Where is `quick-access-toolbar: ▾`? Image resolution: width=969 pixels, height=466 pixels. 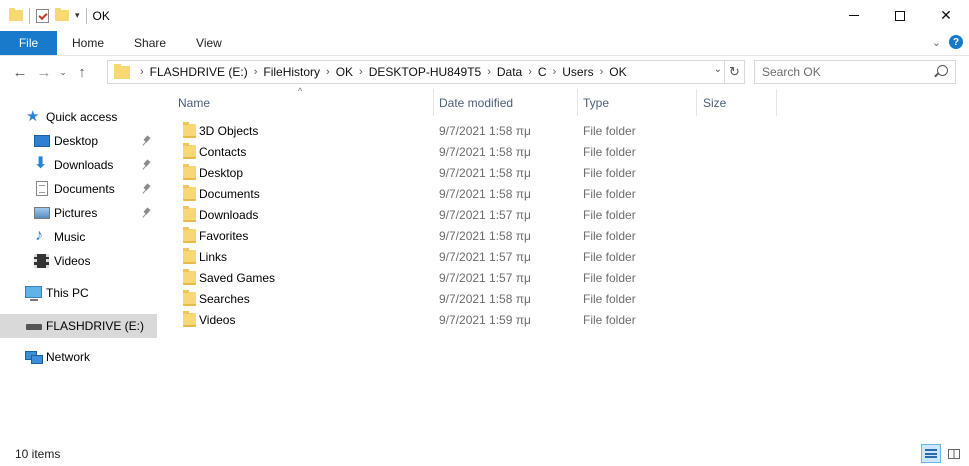
quick-access-toolbar: ▾ is located at coordinates (43, 15).